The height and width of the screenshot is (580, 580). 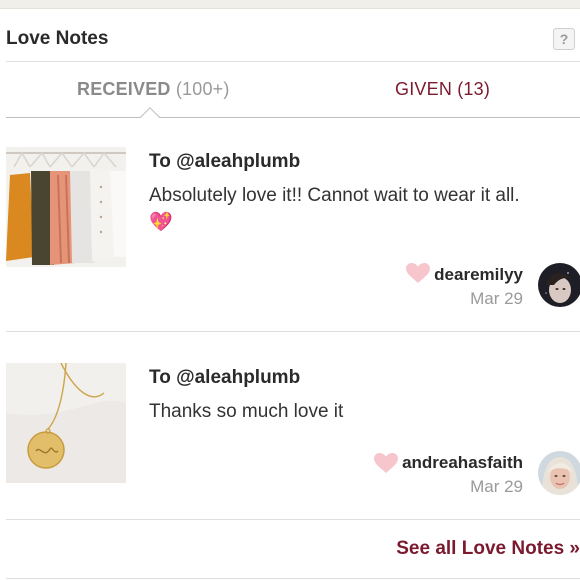 What do you see at coordinates (359, 411) in the screenshot?
I see `note-message: Thanks so much love it` at bounding box center [359, 411].